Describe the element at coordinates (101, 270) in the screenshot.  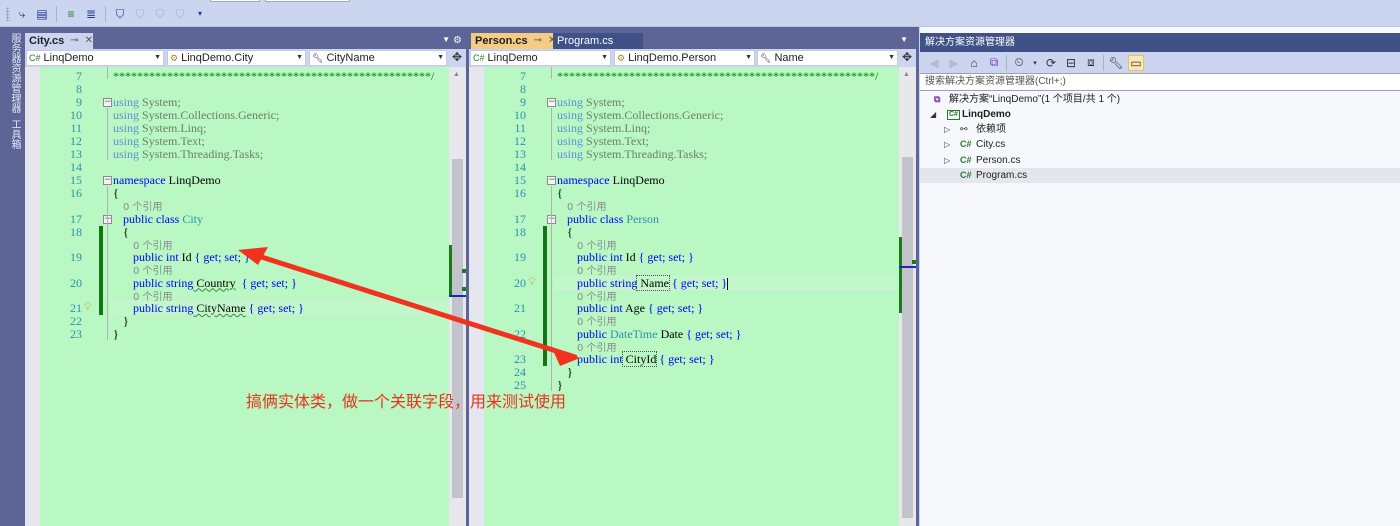
I see `change-tracking-bar` at that location.